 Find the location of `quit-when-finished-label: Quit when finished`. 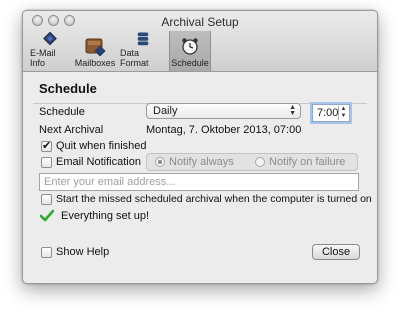

quit-when-finished-label: Quit when finished is located at coordinates (101, 146).